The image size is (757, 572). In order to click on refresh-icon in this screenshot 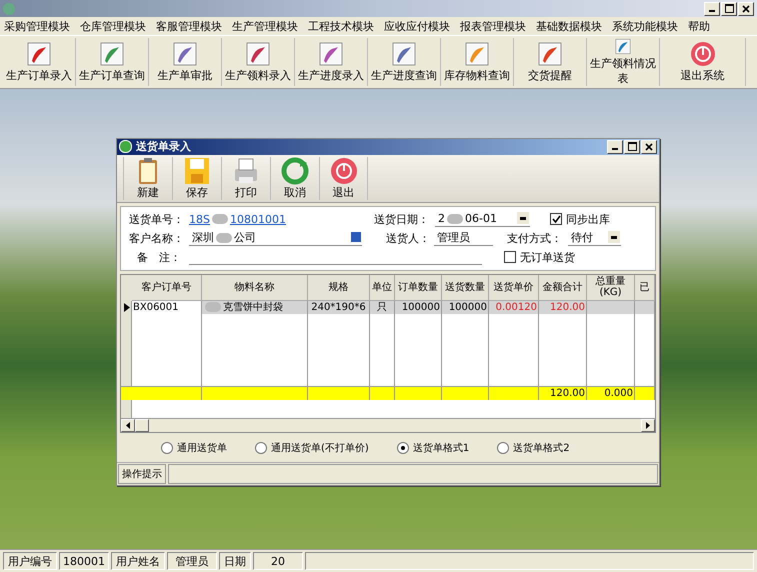, I will do `click(295, 170)`.